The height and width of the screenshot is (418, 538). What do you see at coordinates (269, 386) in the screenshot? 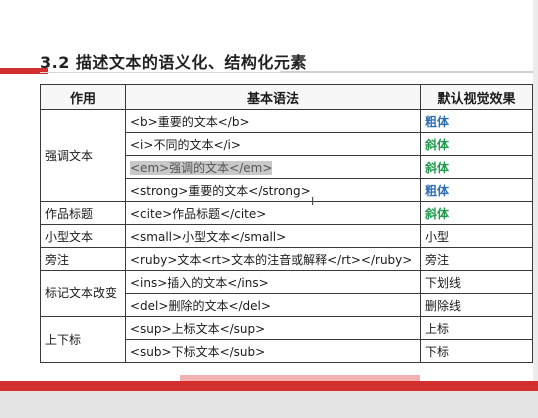
I see `footer-red-band` at bounding box center [269, 386].